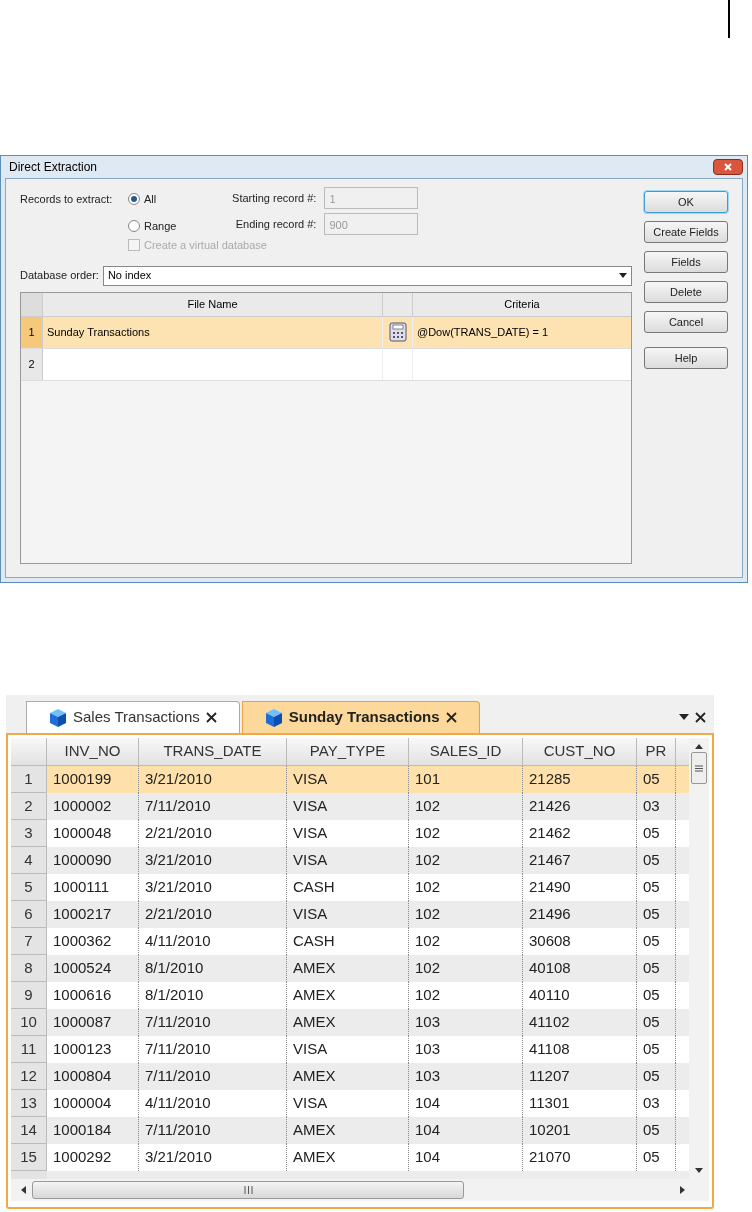 Image resolution: width=752 pixels, height=1212 pixels. I want to click on document-tab: Sales Transactions, so click(133, 717).